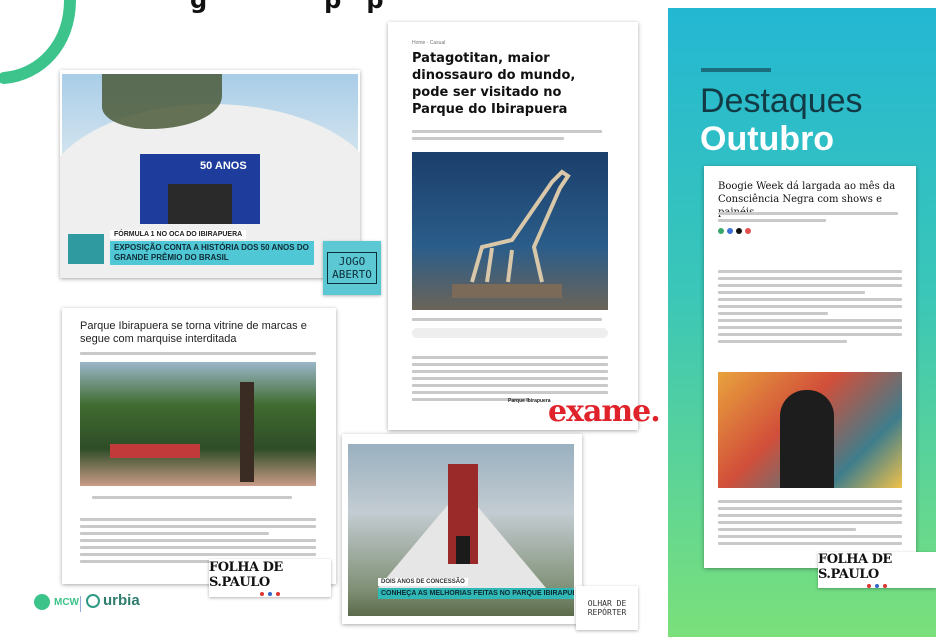 The height and width of the screenshot is (637, 936). I want to click on panel-title-line2: Outubro, so click(767, 139).